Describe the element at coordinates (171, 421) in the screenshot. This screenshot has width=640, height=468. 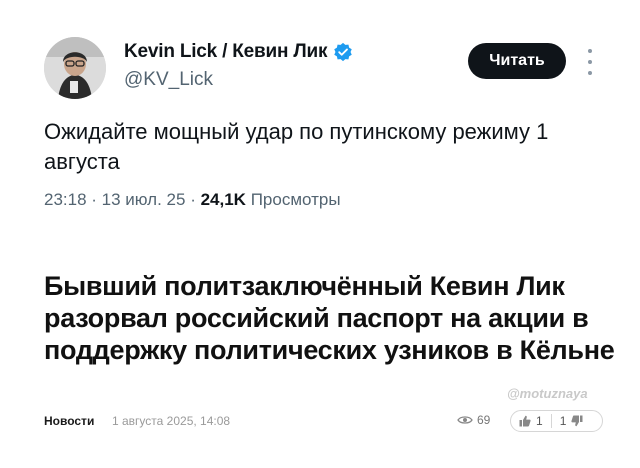
I see `article-date: 1 августа 2025, 14:08` at that location.